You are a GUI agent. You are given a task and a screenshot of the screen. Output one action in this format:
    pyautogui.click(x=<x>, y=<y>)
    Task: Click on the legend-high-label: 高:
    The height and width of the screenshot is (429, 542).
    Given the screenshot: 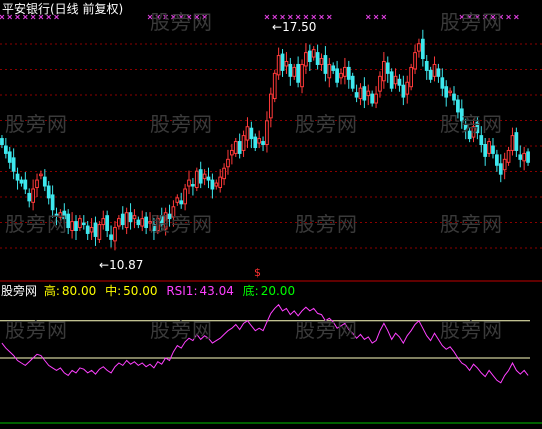 What is the action you would take?
    pyautogui.click(x=51, y=291)
    